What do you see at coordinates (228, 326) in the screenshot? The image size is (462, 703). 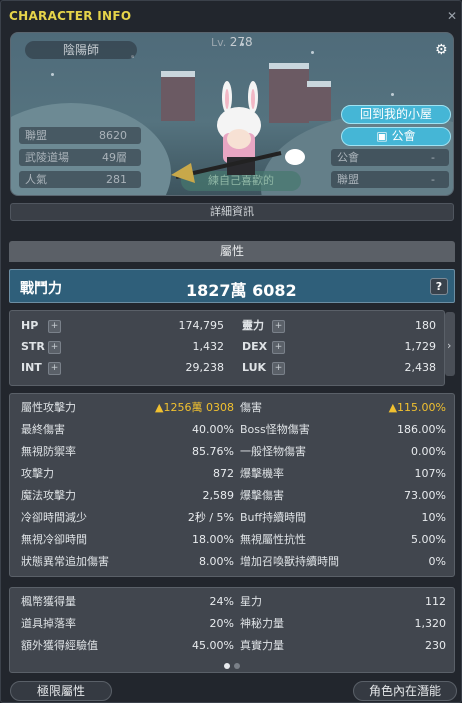 I see `stat-row: HP +174,795 靈力 +180` at bounding box center [228, 326].